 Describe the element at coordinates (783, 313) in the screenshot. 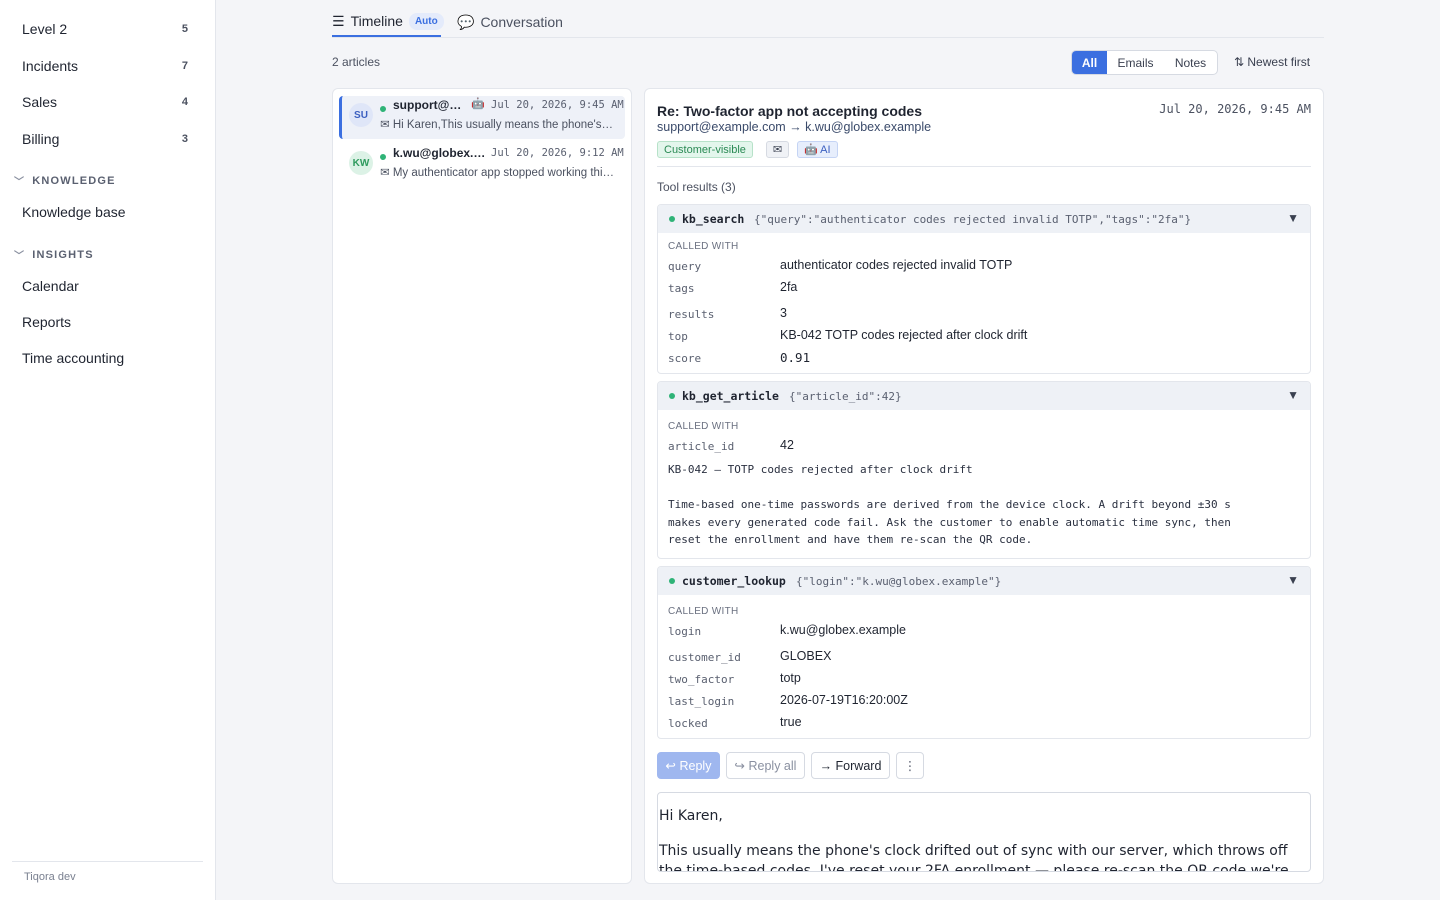

I see `result-value: 3` at that location.